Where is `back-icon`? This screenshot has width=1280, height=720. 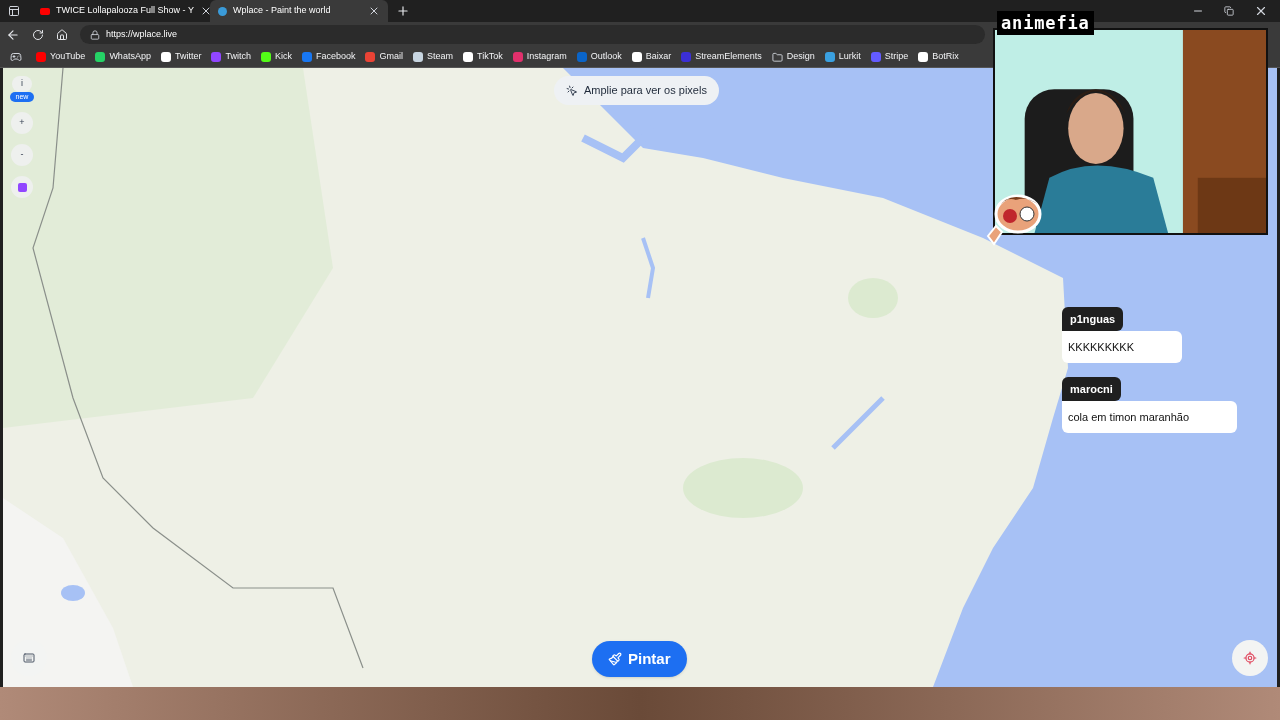 back-icon is located at coordinates (13, 34).